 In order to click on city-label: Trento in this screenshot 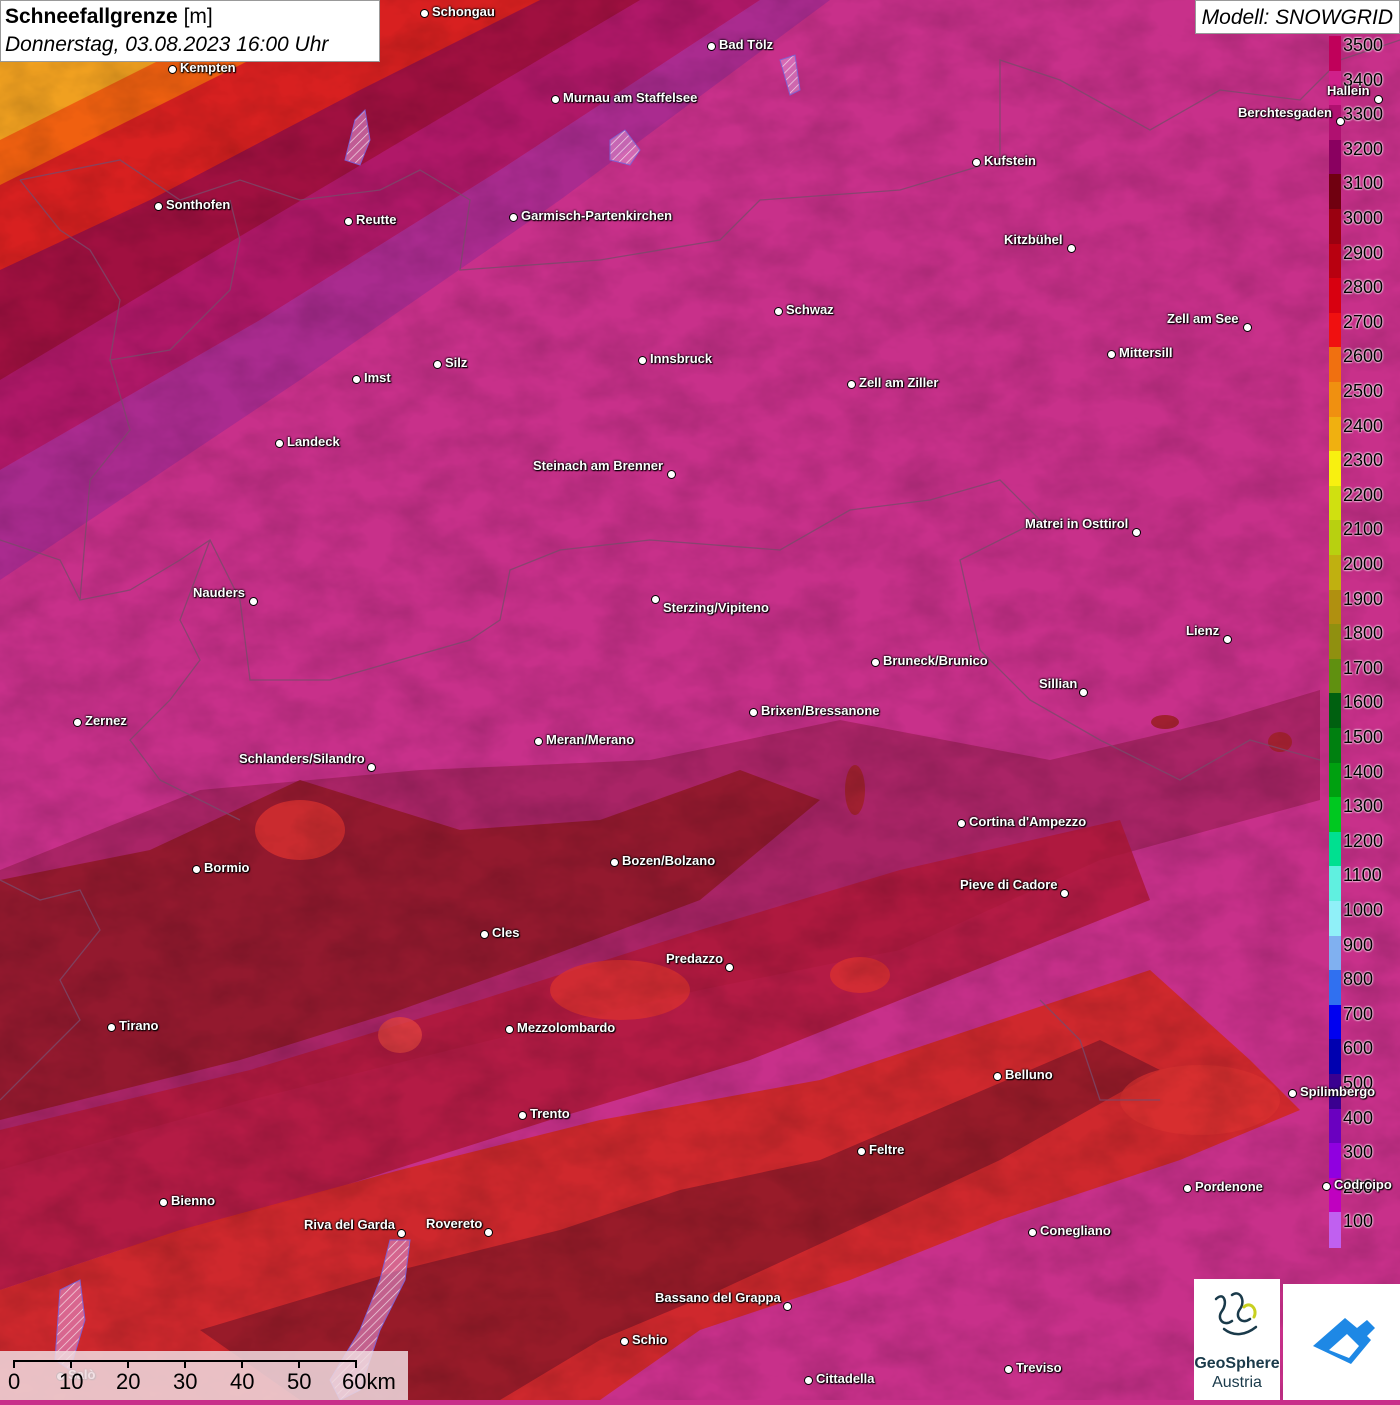, I will do `click(550, 1113)`.